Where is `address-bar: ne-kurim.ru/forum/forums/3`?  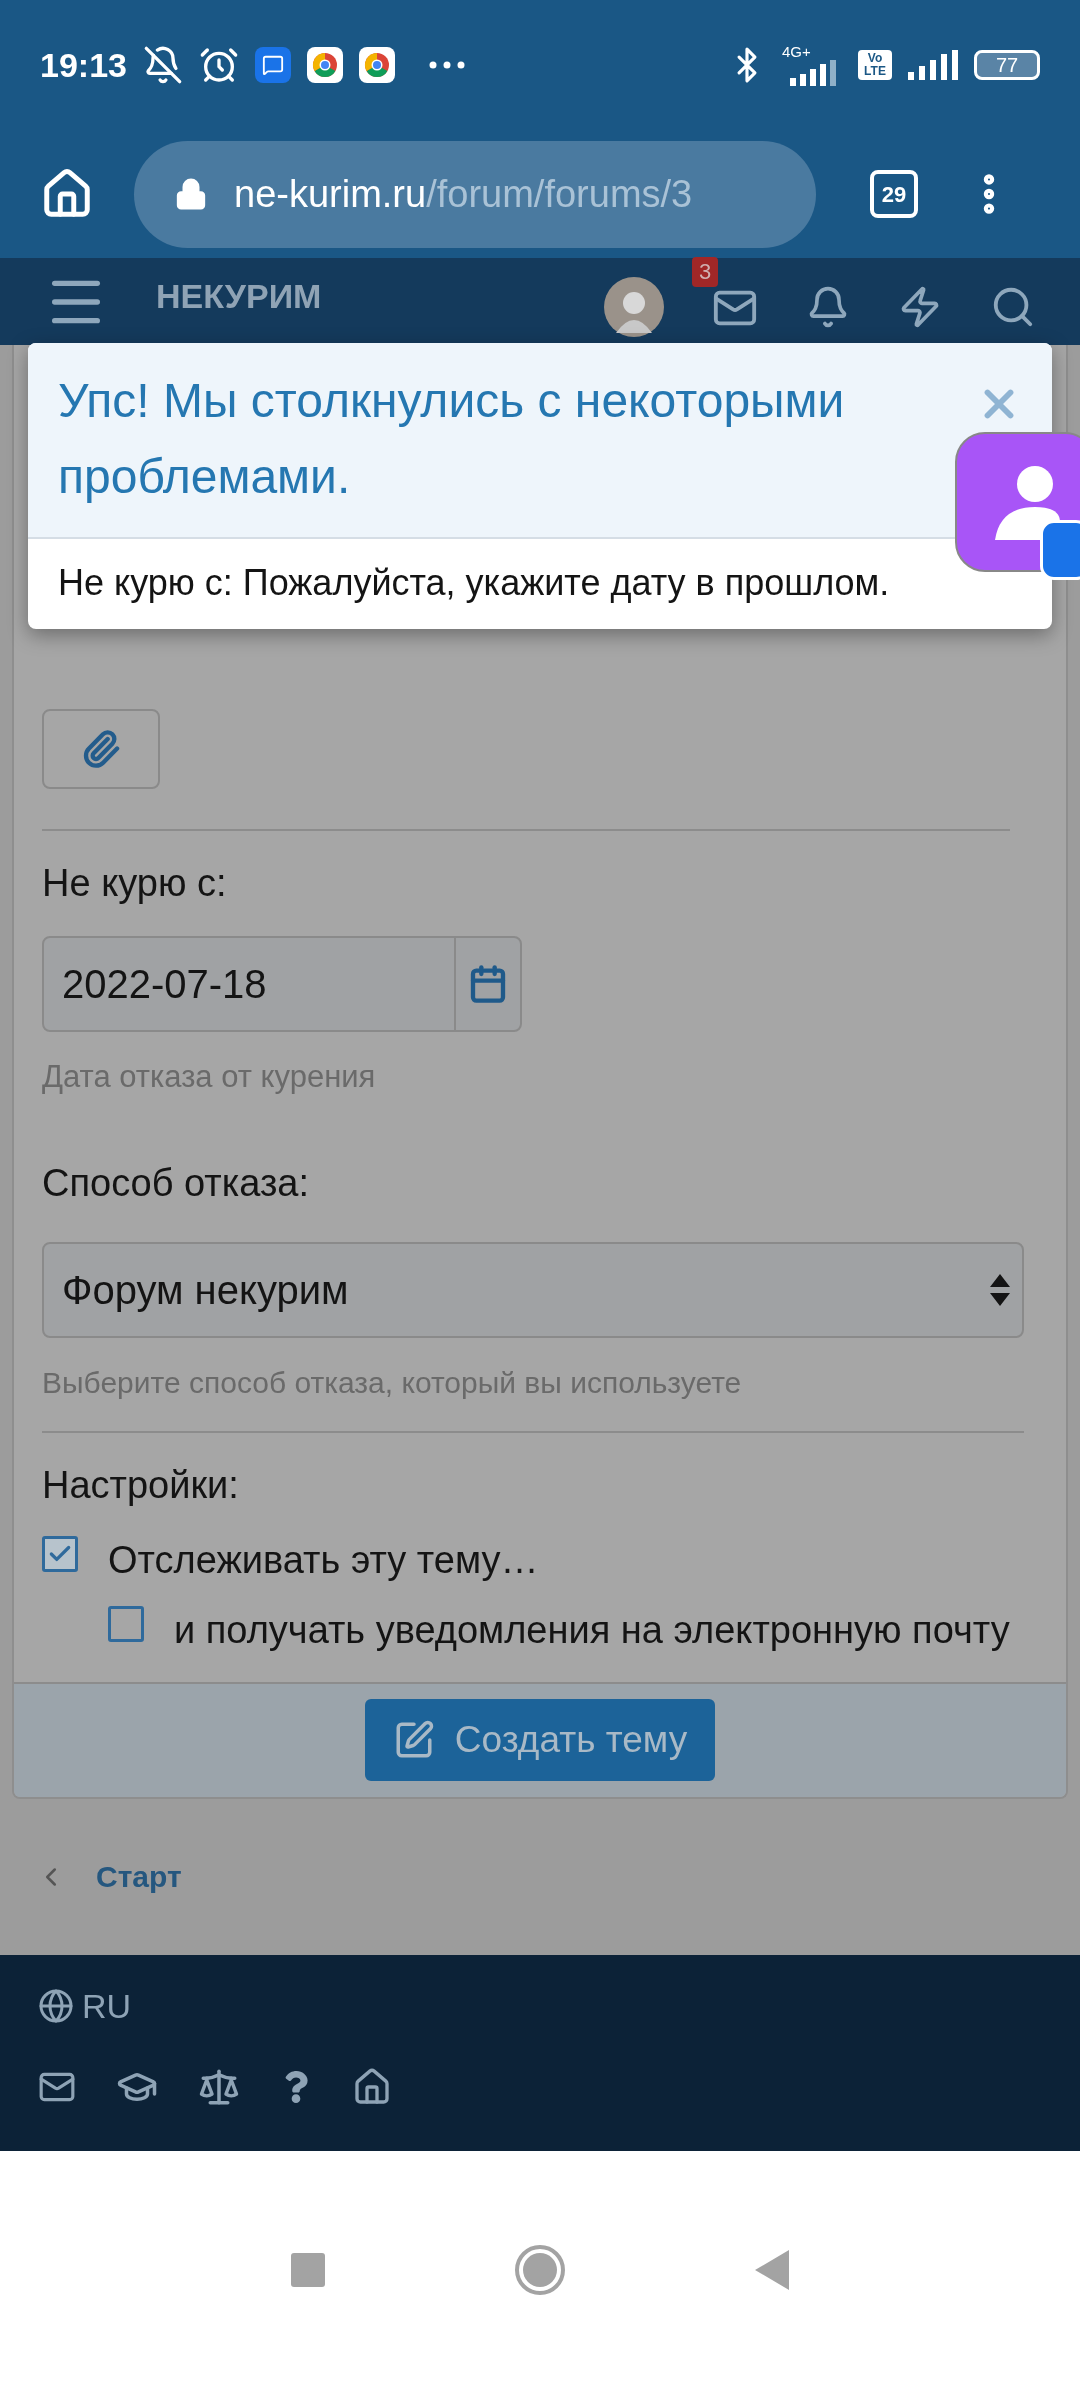 address-bar: ne-kurim.ru/forum/forums/3 is located at coordinates (475, 194).